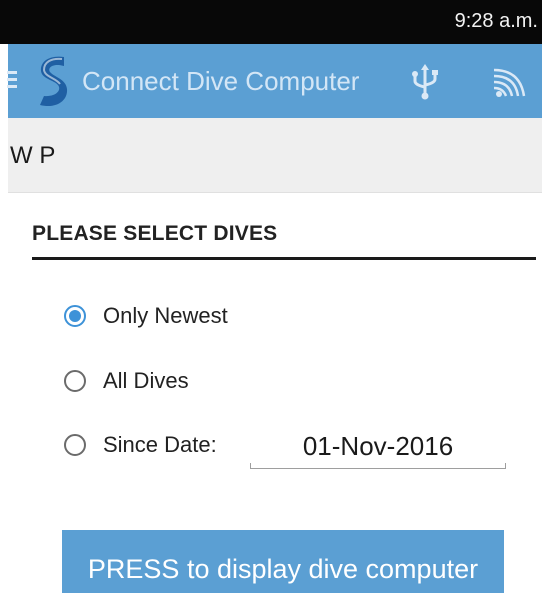  Describe the element at coordinates (160, 444) in the screenshot. I see `option-label: Since Date:` at that location.